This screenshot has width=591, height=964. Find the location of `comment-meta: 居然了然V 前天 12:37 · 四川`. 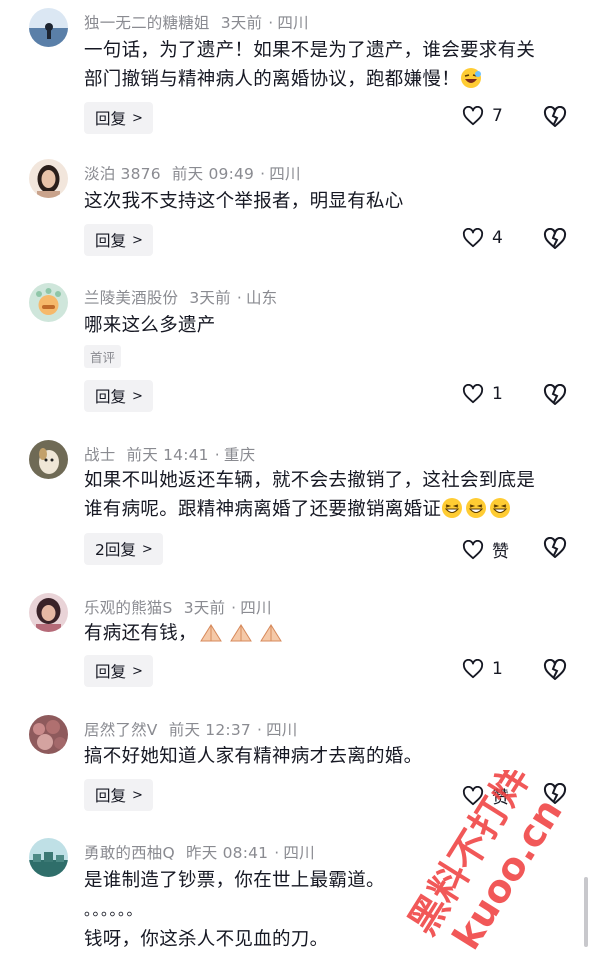

comment-meta: 居然了然V 前天 12:37 · 四川 is located at coordinates (191, 730).